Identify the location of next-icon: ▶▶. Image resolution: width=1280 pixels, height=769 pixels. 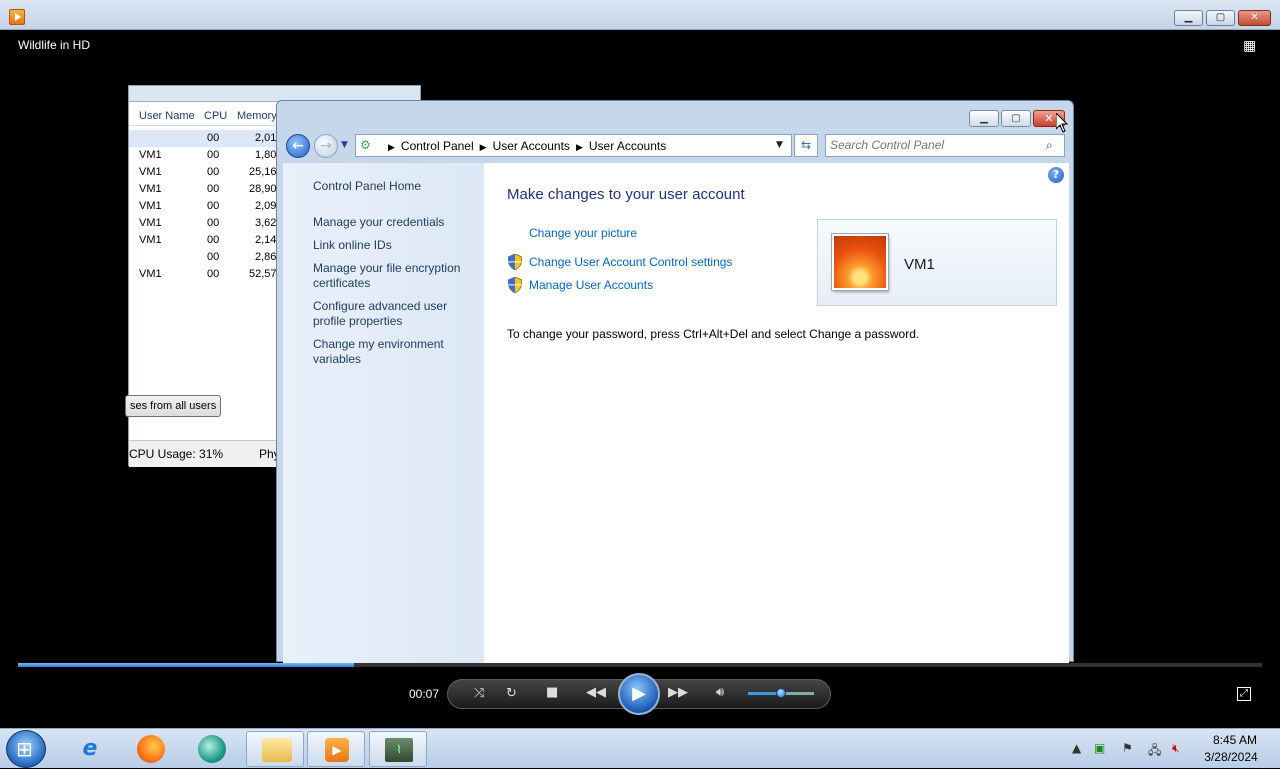
(678, 692).